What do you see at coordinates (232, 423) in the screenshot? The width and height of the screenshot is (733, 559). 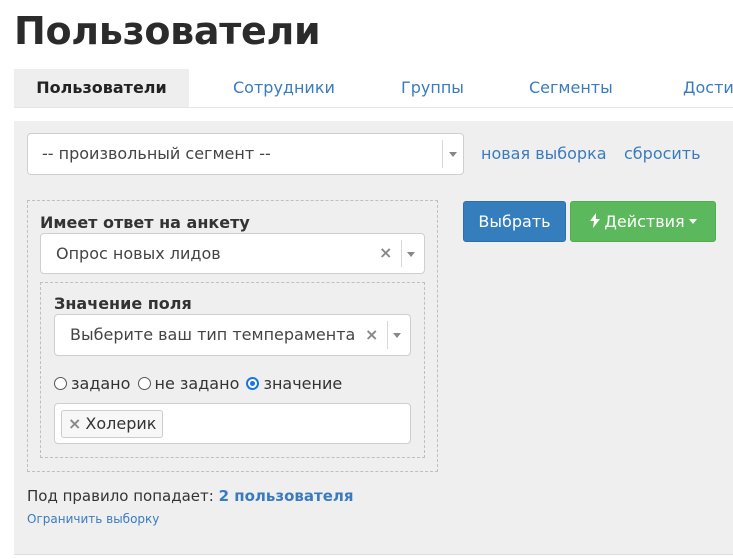 I see `value-tag-input: × Холерик` at bounding box center [232, 423].